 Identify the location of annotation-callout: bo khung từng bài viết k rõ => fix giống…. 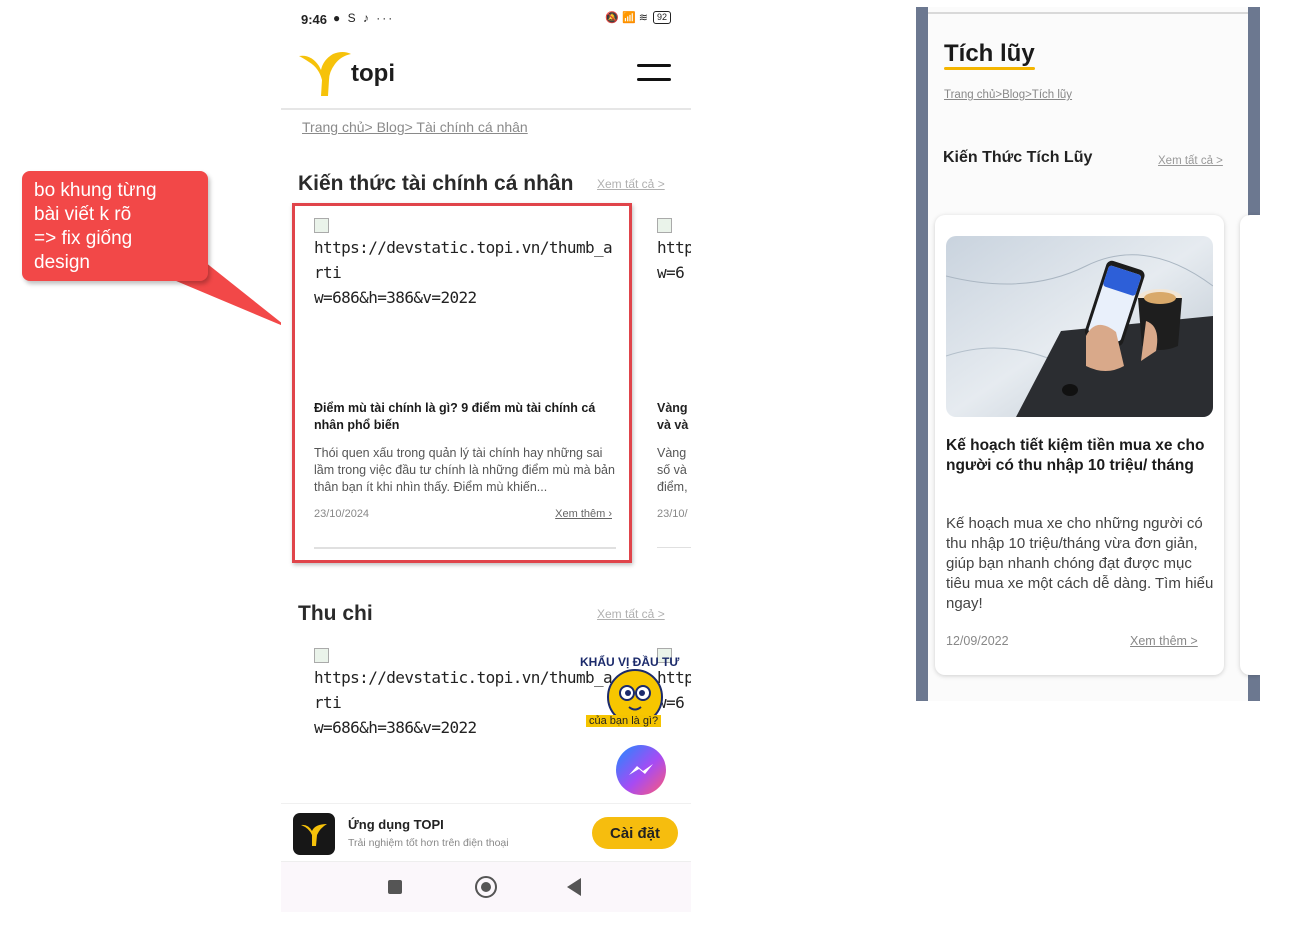
(115, 226).